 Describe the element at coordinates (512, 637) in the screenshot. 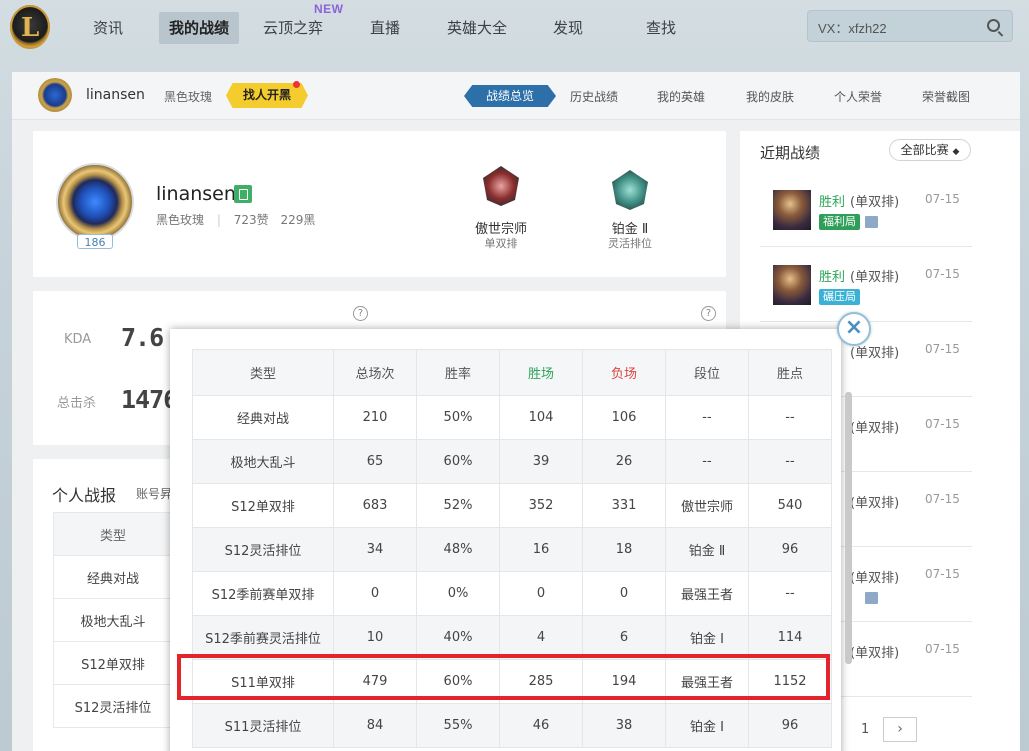

I see `table-row: S12季前赛灵活排位 10 40% 4 6 铂金 Ⅰ 114` at that location.